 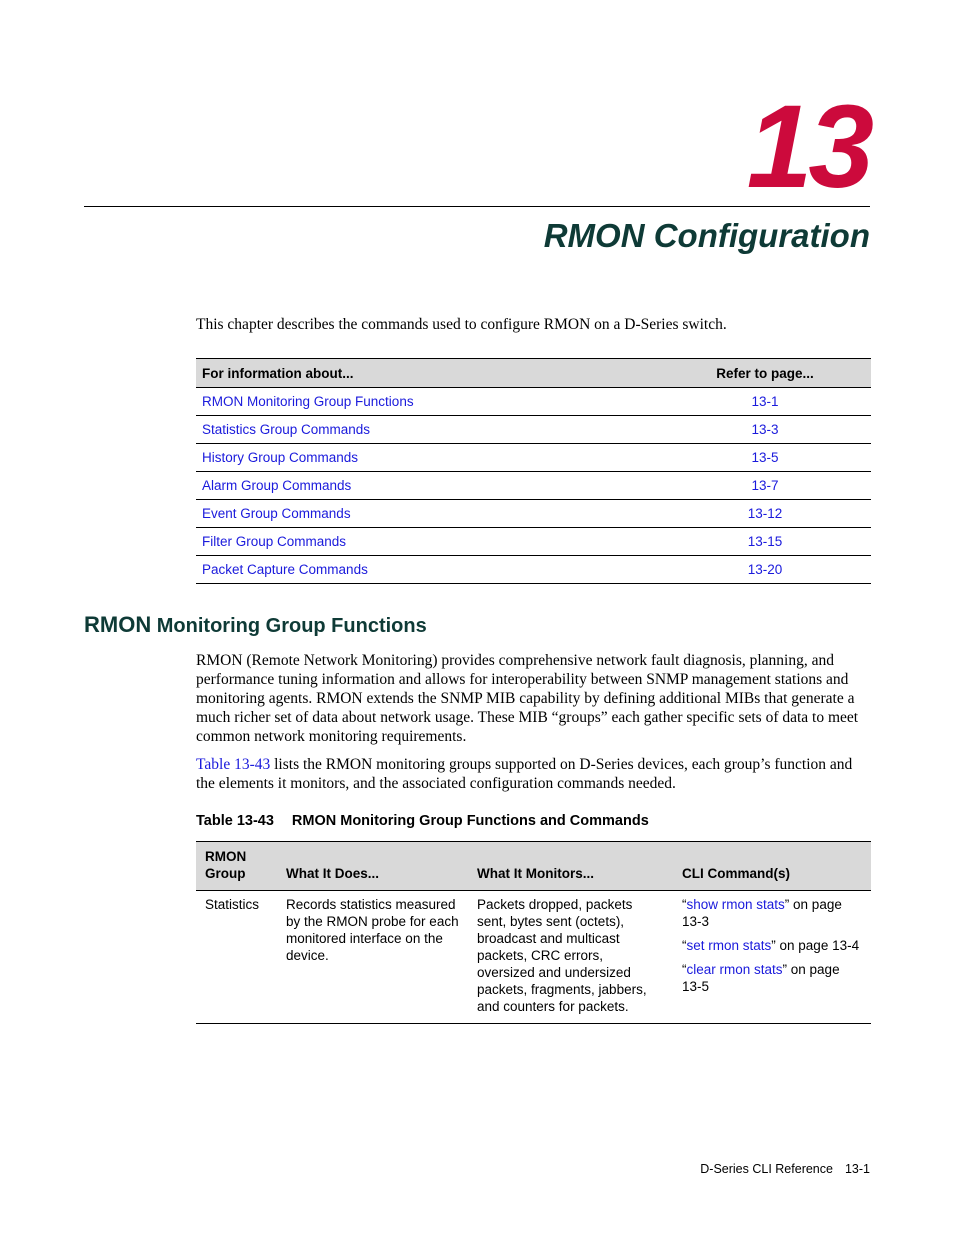 I want to click on page-footer: D-Series CLI Reference 13-1, so click(x=785, y=1169).